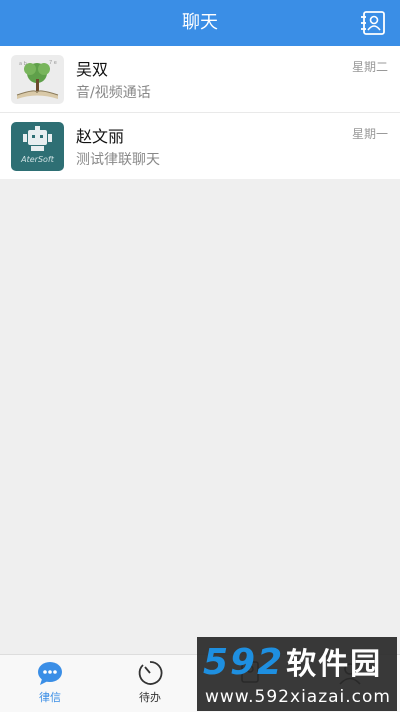 Image resolution: width=400 pixels, height=712 pixels. I want to click on avatar: a b 7 e, so click(37, 79).